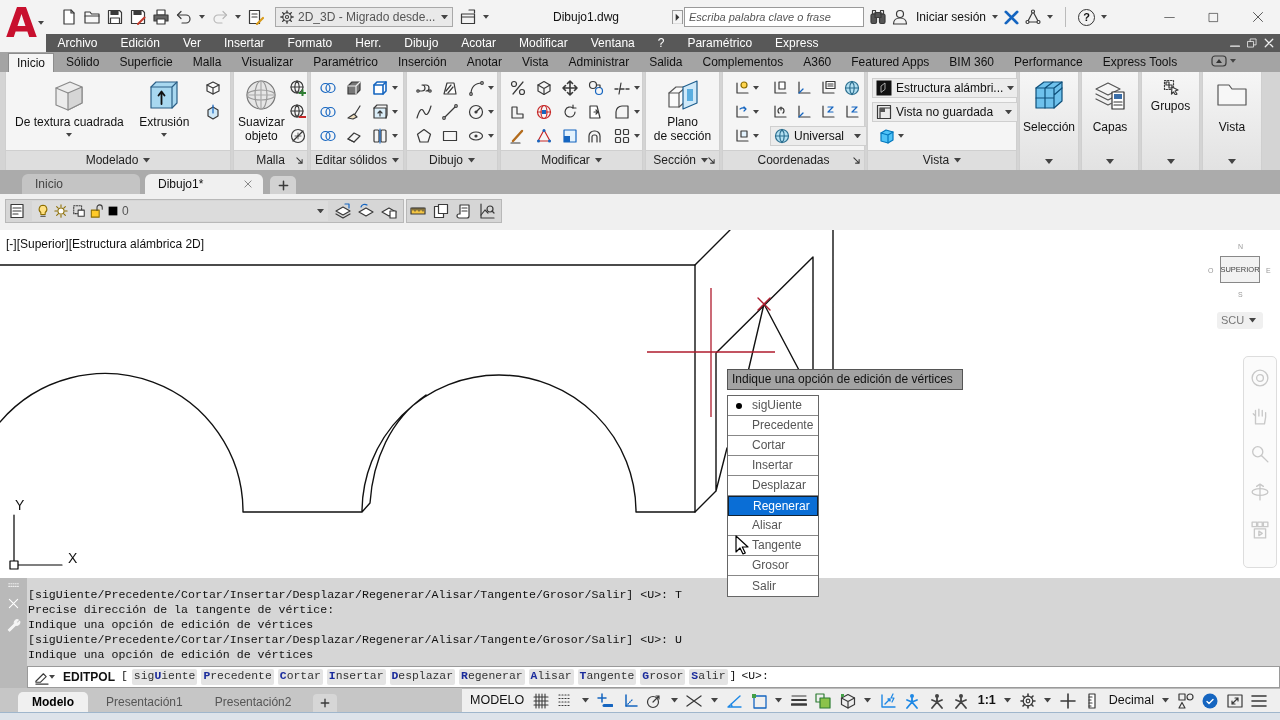  I want to click on spline-icon, so click(424, 112).